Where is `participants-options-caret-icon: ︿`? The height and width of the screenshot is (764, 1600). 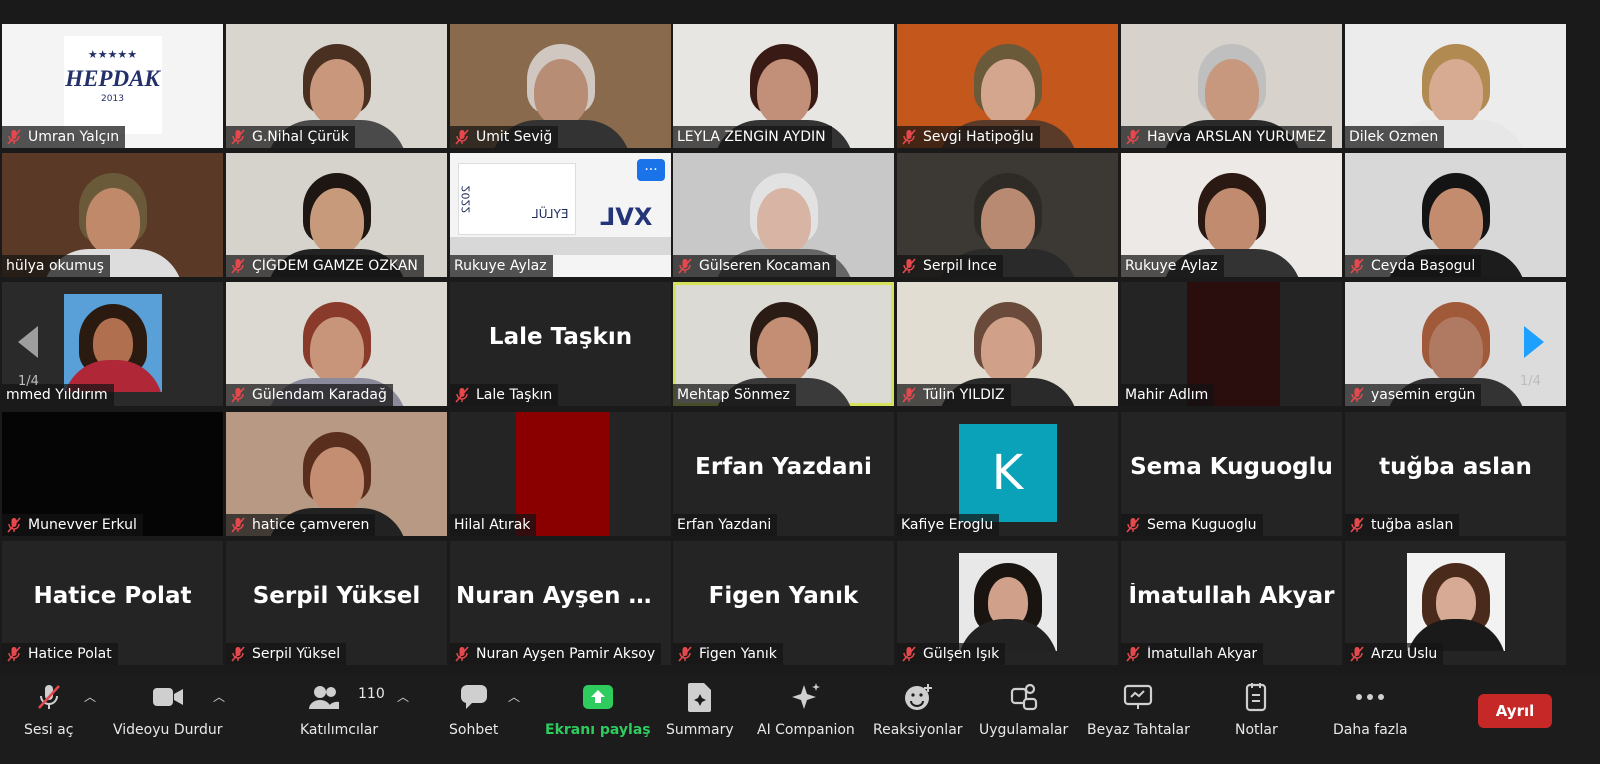
participants-options-caret-icon: ︿ is located at coordinates (403, 696).